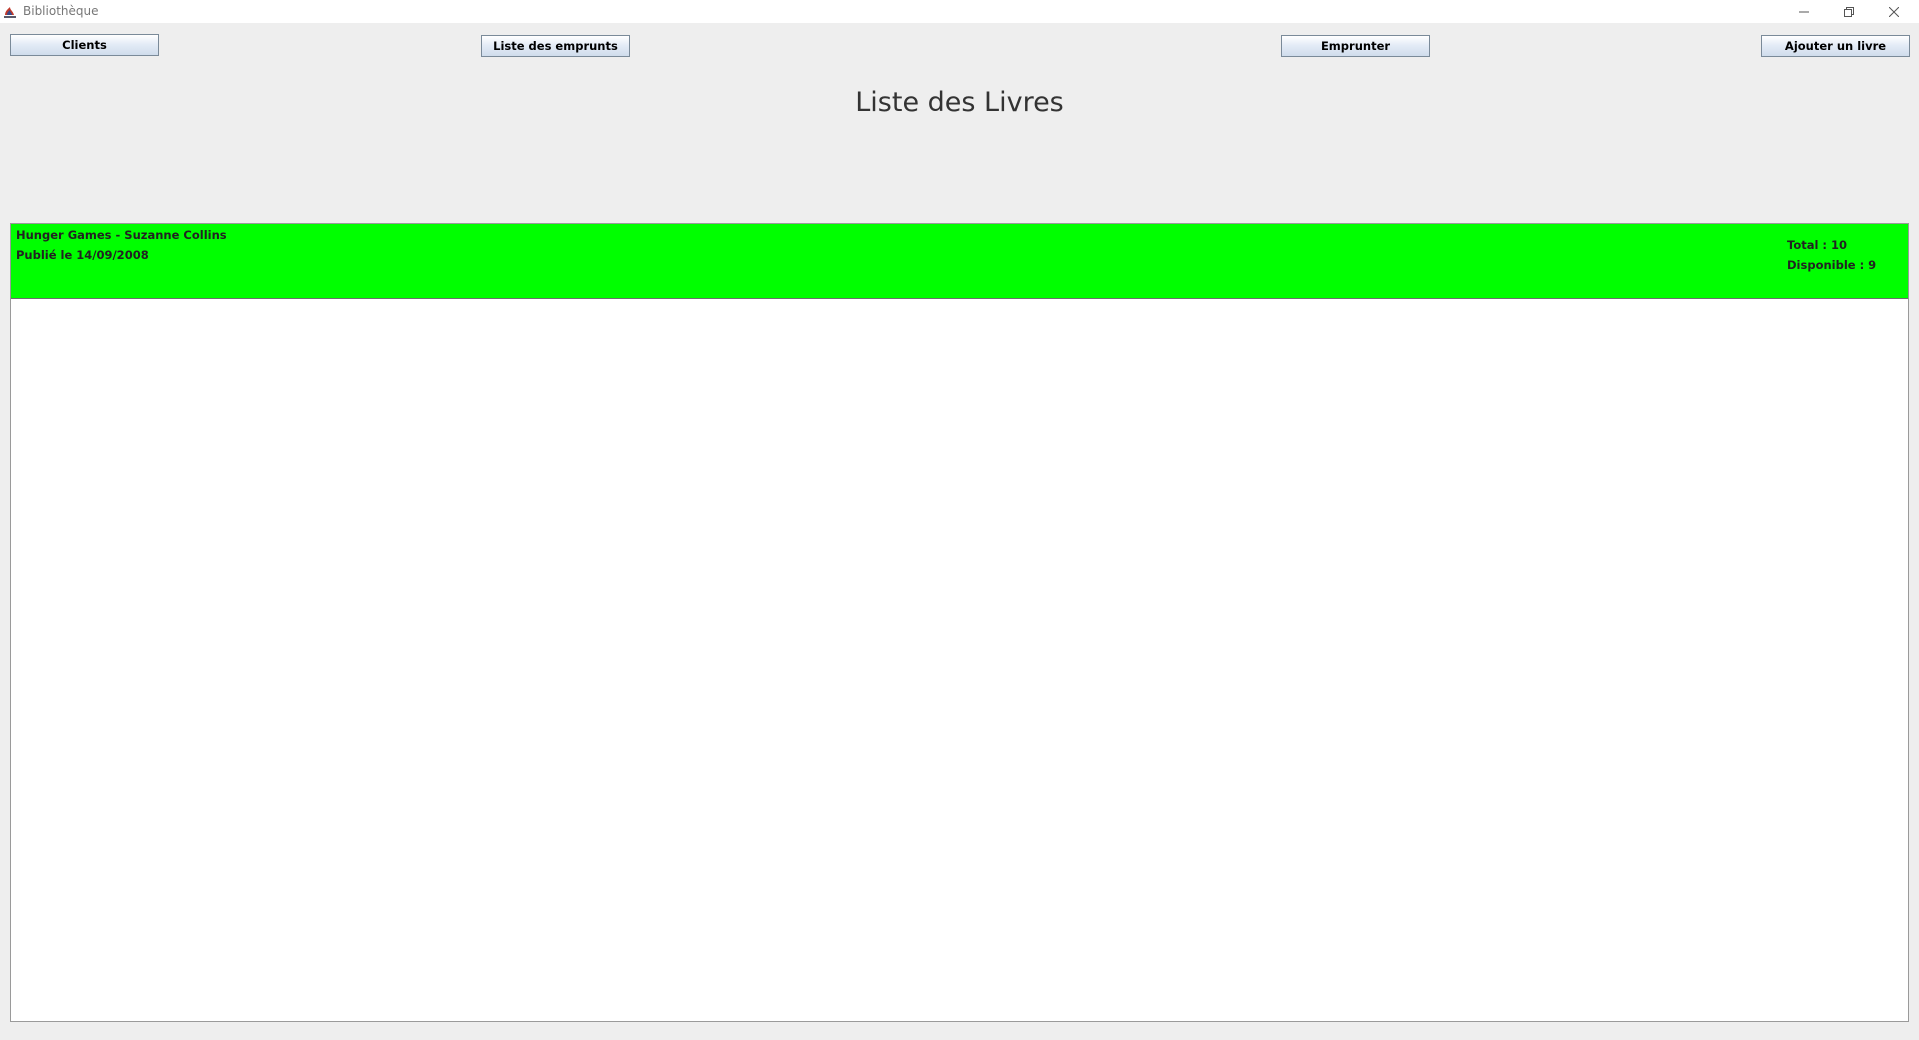 Image resolution: width=1919 pixels, height=1040 pixels. What do you see at coordinates (61, 11) in the screenshot?
I see `window-title: Bibliothèque` at bounding box center [61, 11].